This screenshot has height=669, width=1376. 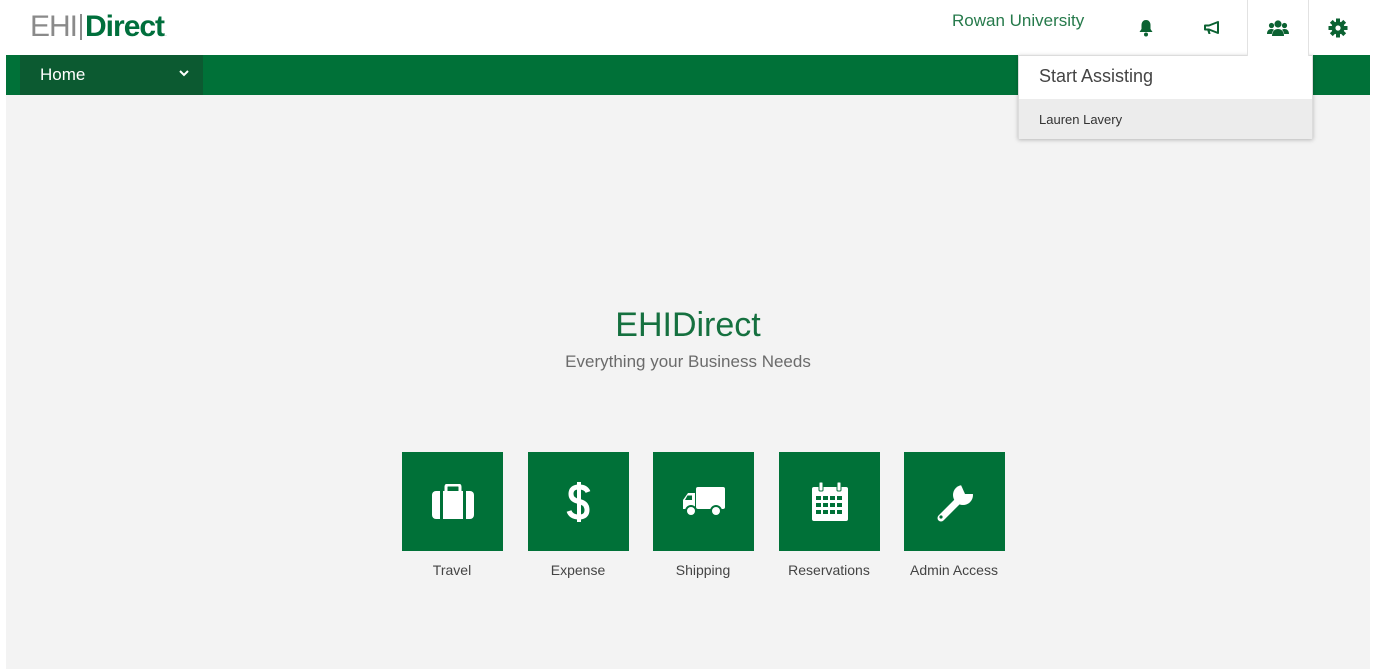 I want to click on announcements-button, so click(x=1212, y=27).